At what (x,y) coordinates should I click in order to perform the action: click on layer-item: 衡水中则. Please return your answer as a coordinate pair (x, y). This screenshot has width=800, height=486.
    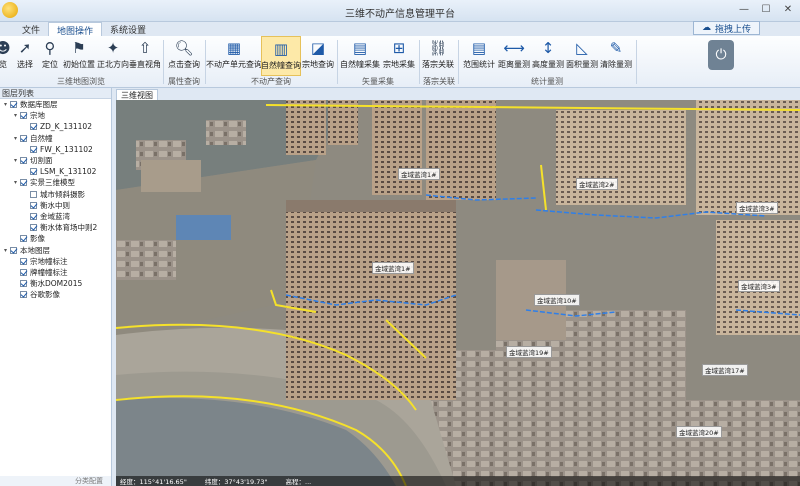
    Looking at the image, I should click on (55, 205).